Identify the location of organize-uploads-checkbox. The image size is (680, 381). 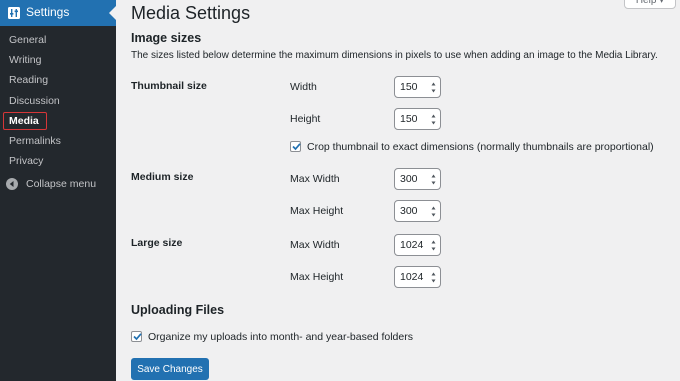
(136, 336).